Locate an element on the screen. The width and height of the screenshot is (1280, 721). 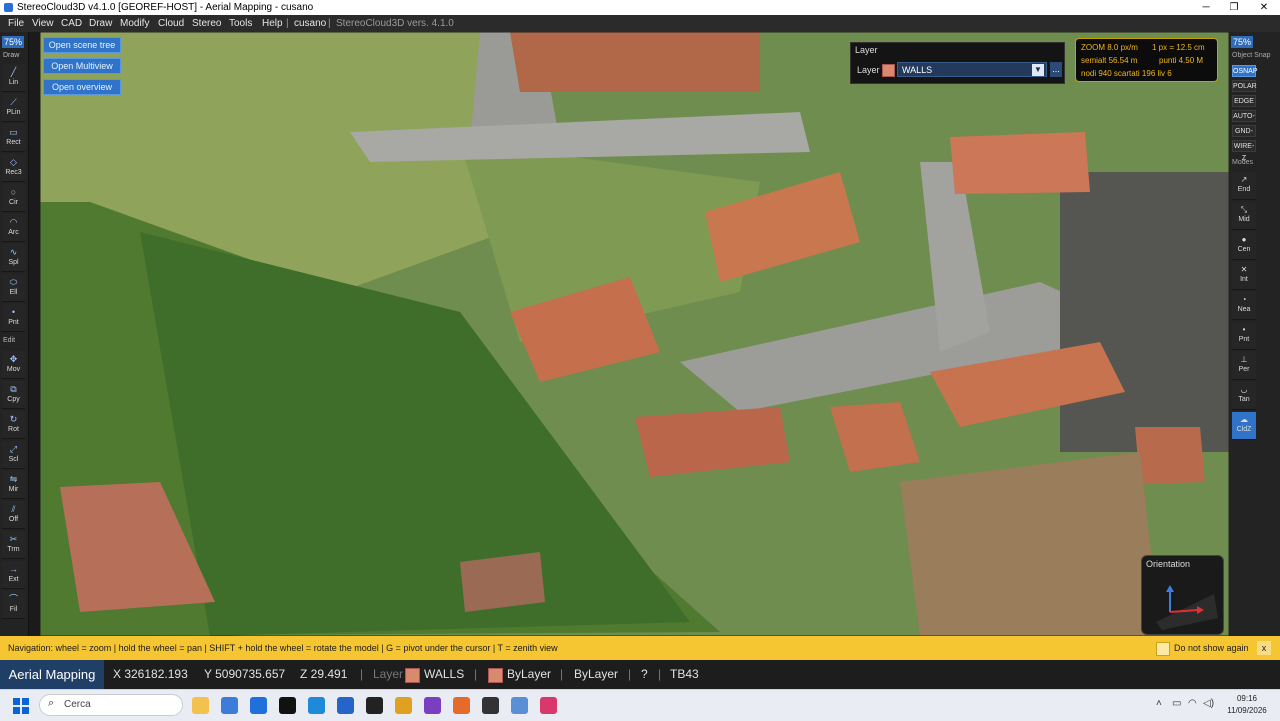
layer-select-value: WALLS is located at coordinates (917, 70).